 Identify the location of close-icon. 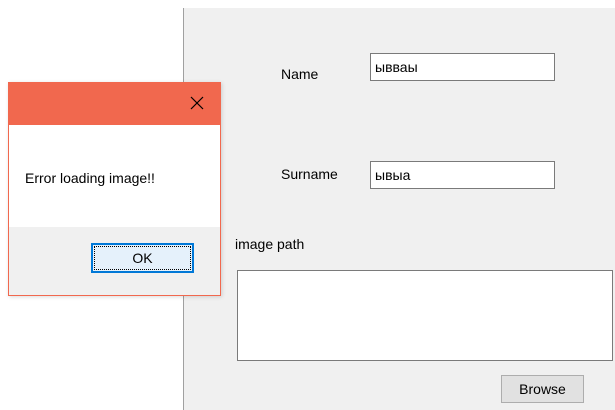
(197, 104).